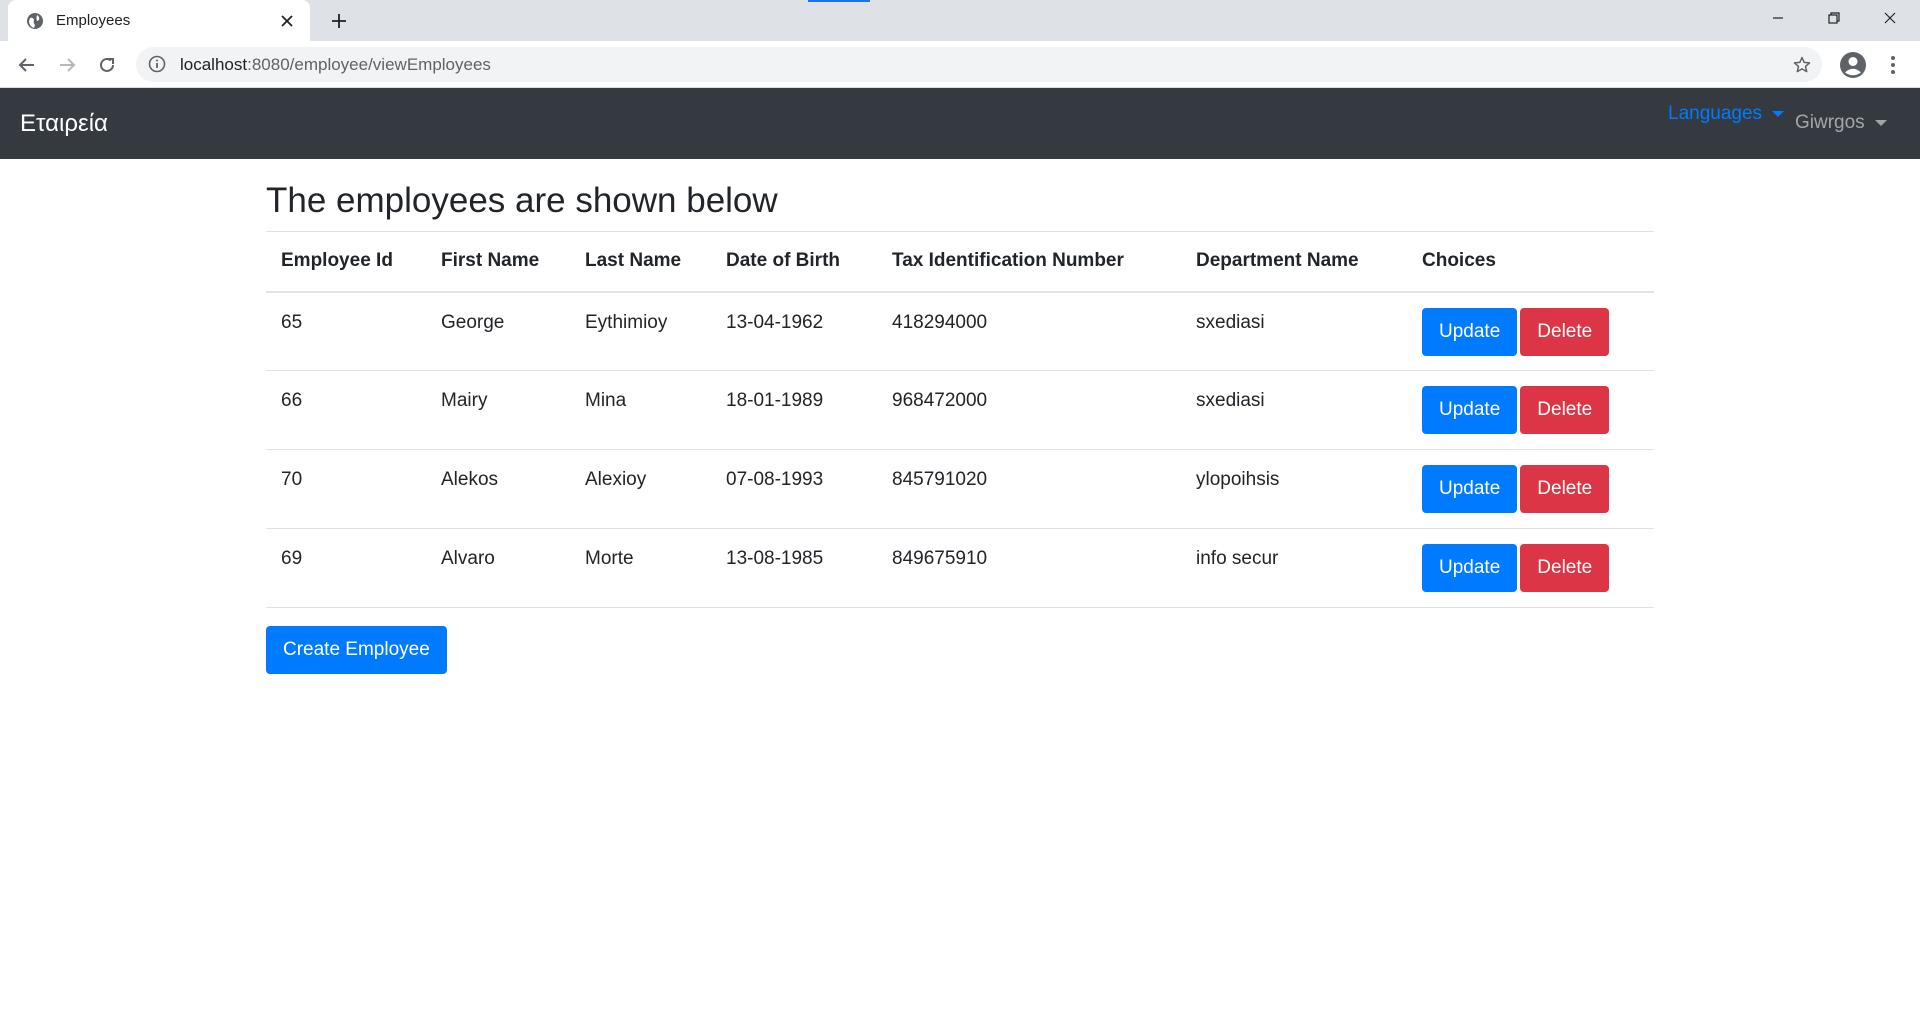 The image size is (1920, 1030). What do you see at coordinates (1715, 113) in the screenshot?
I see `languages-label: Languages` at bounding box center [1715, 113].